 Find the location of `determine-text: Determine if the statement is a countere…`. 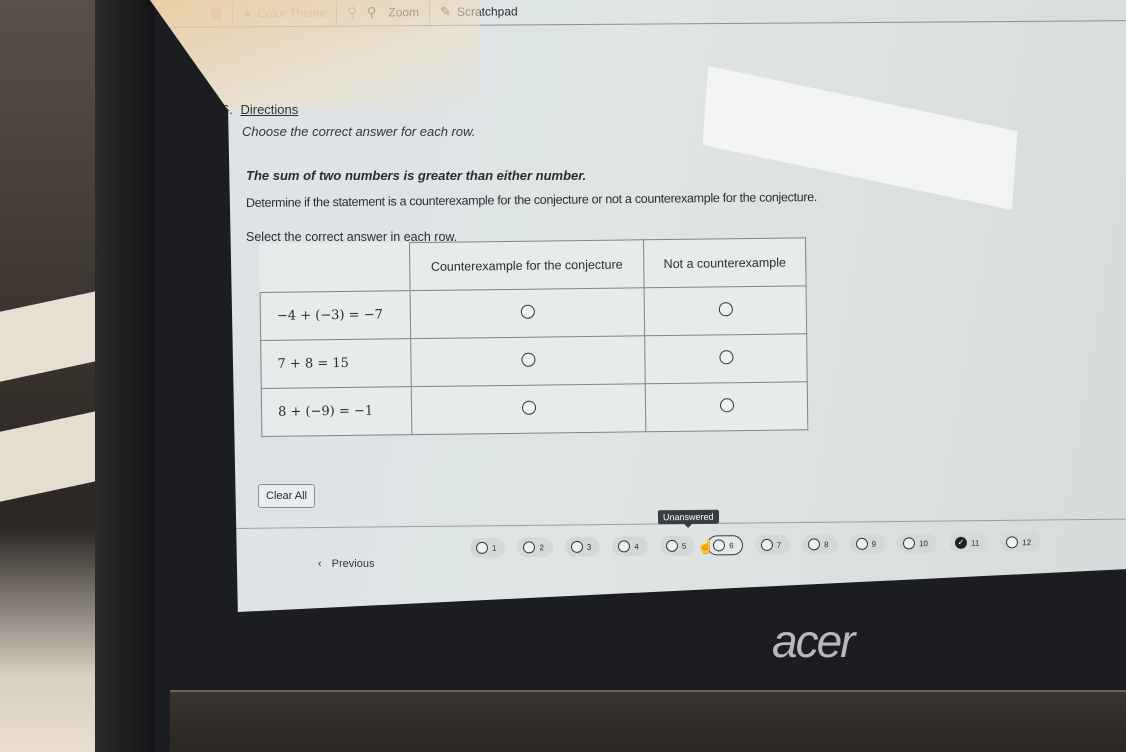

determine-text: Determine if the statement is a countere… is located at coordinates (531, 200).